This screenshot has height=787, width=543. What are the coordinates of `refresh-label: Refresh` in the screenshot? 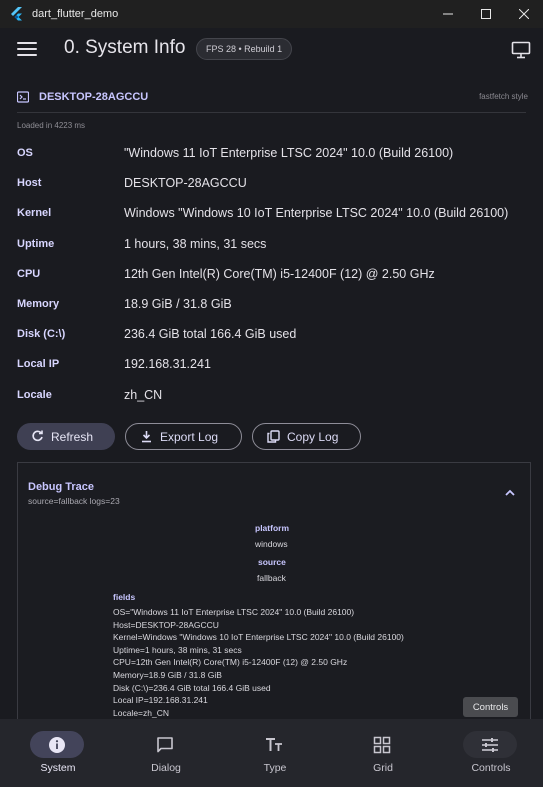 It's located at (72, 436).